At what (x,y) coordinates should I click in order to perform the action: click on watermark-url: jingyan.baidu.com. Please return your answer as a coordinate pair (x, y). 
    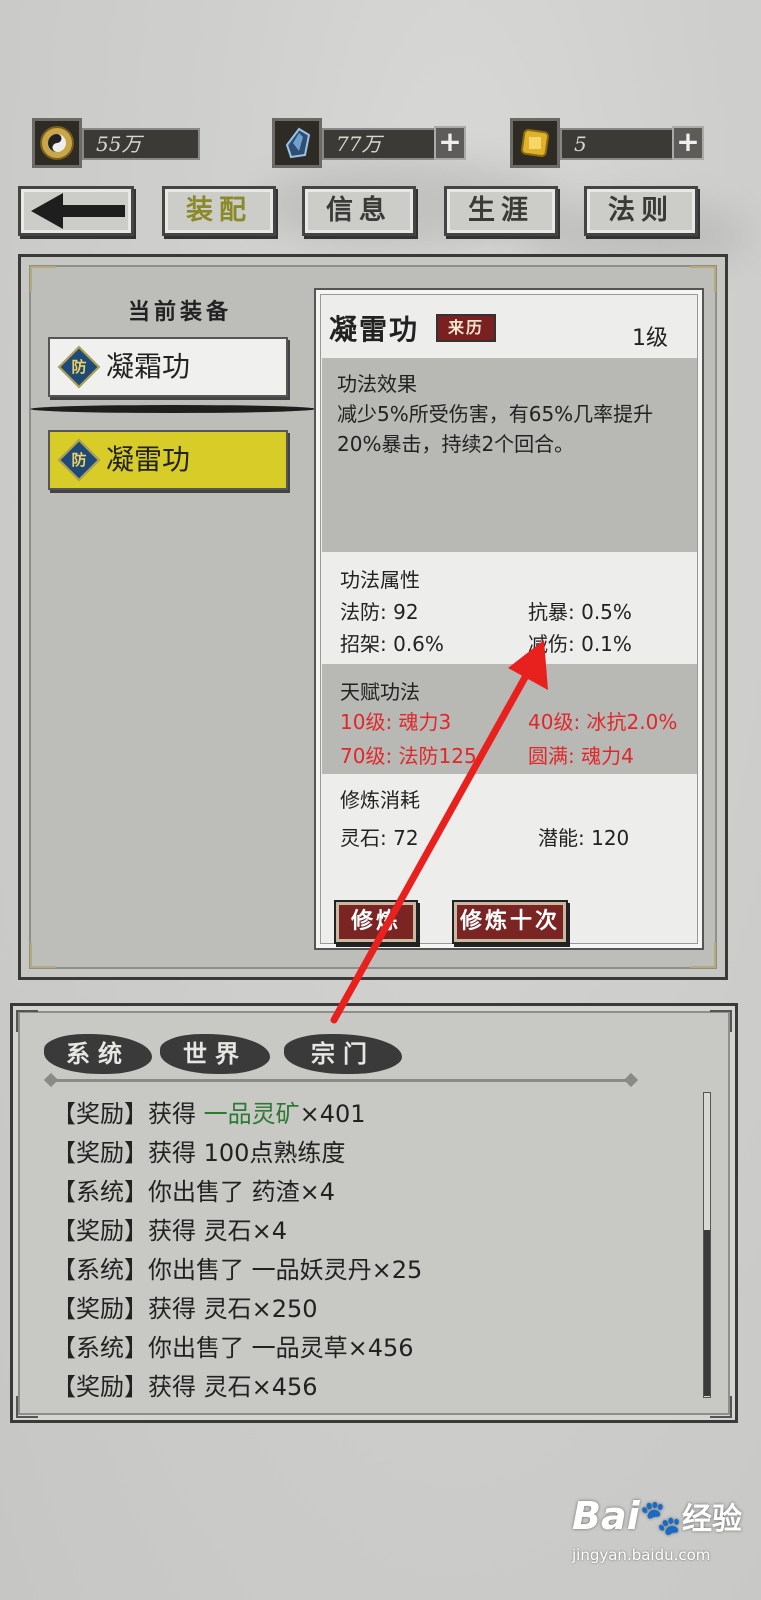
    Looking at the image, I should click on (641, 1555).